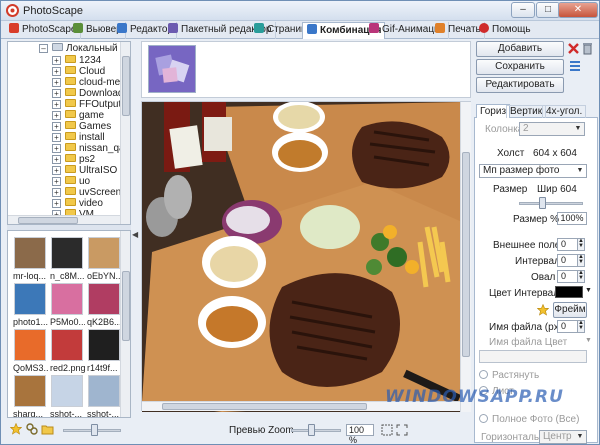 Image resolution: width=600 pixels, height=445 pixels. Describe the element at coordinates (32, 429) in the screenshot. I see `link-icon` at that location.